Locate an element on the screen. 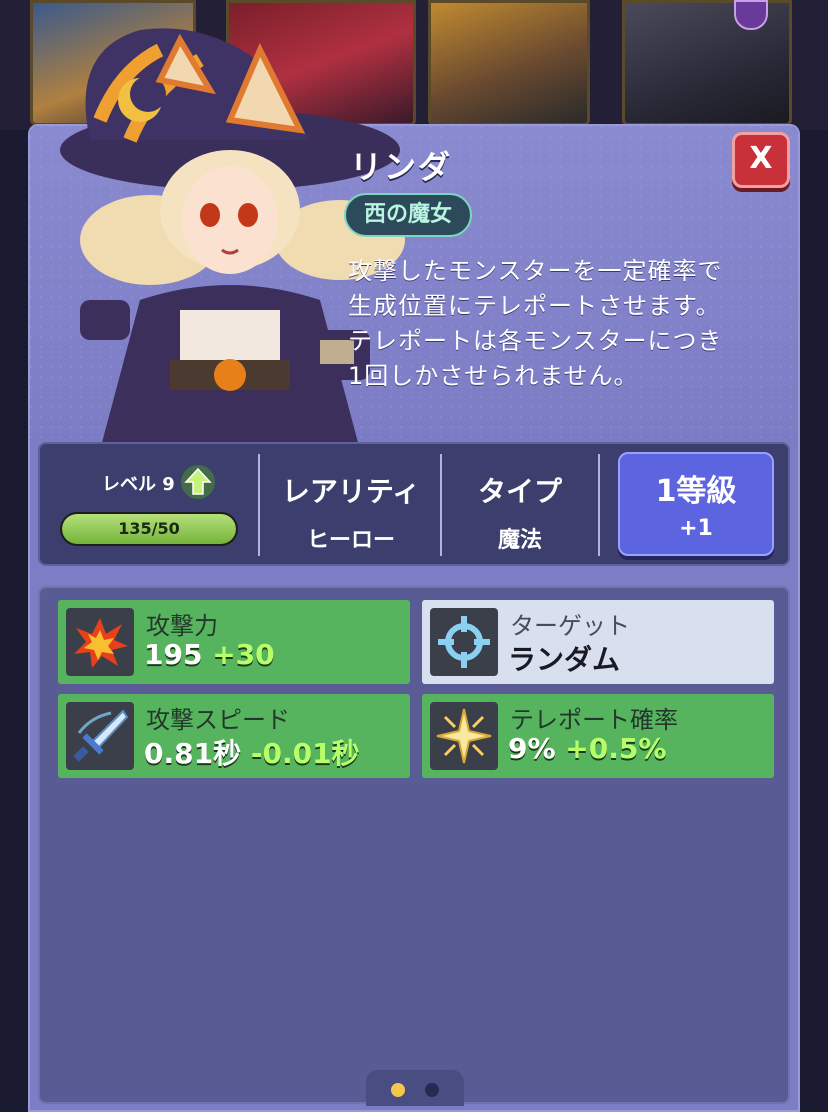 Image resolution: width=828 pixels, height=1112 pixels. description-line: 攻撃したモンスターを一定確率で is located at coordinates (535, 271).